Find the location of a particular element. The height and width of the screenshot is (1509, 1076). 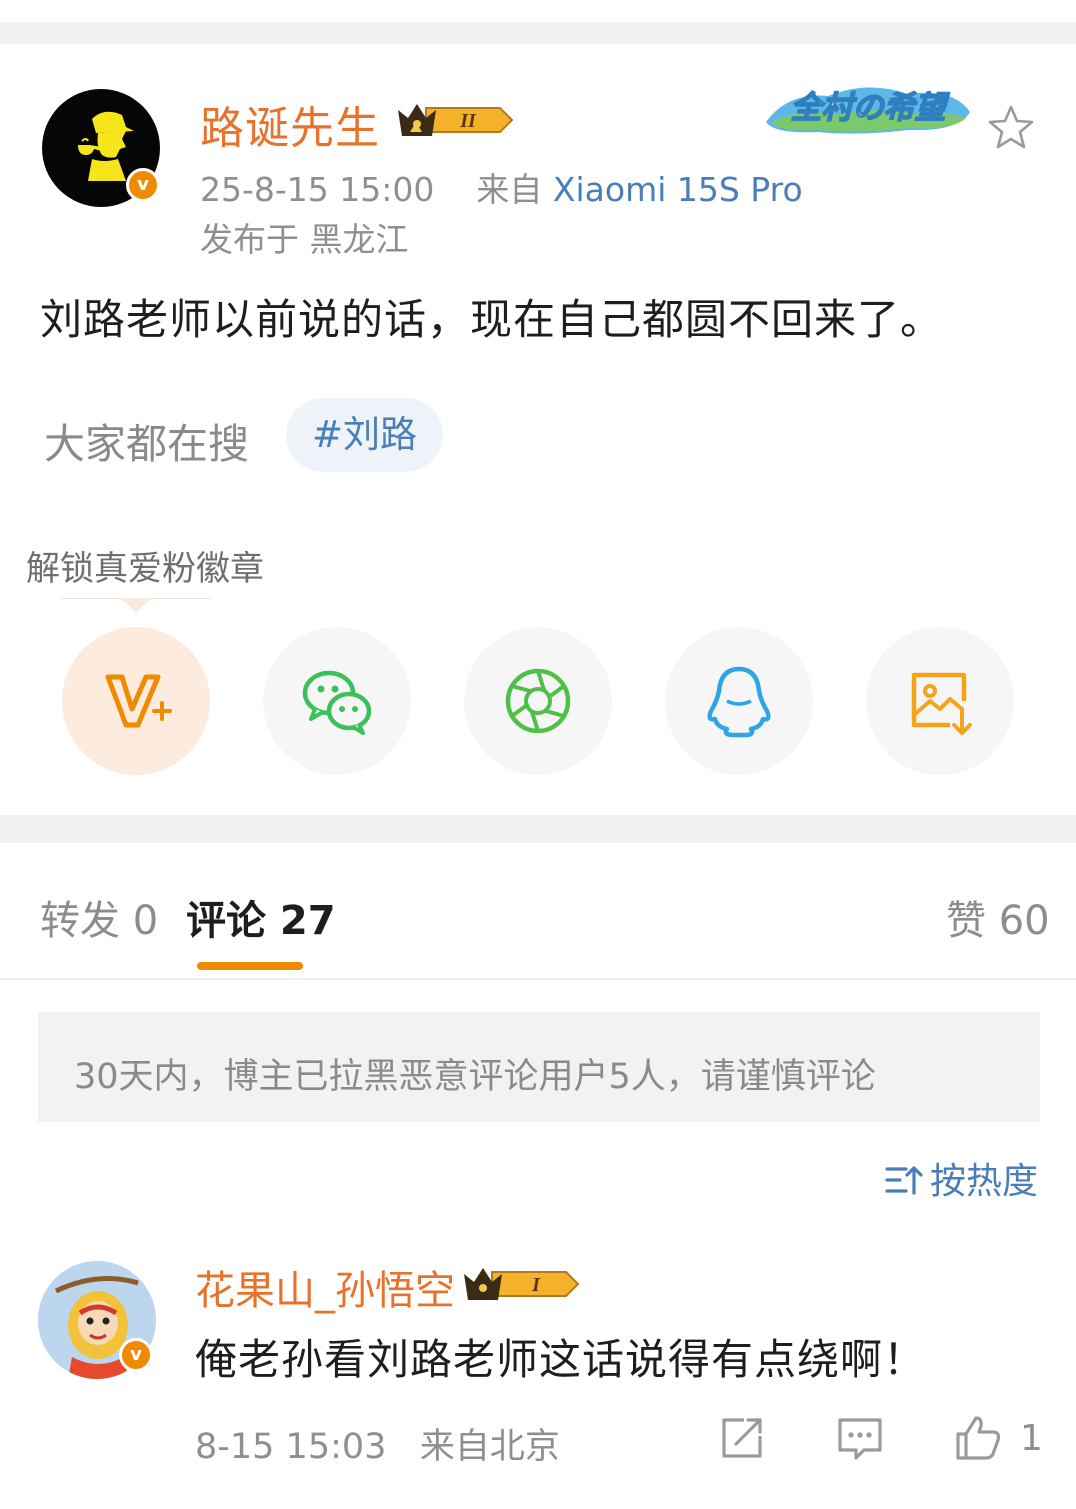

section-divider-middle is located at coordinates (538, 829).